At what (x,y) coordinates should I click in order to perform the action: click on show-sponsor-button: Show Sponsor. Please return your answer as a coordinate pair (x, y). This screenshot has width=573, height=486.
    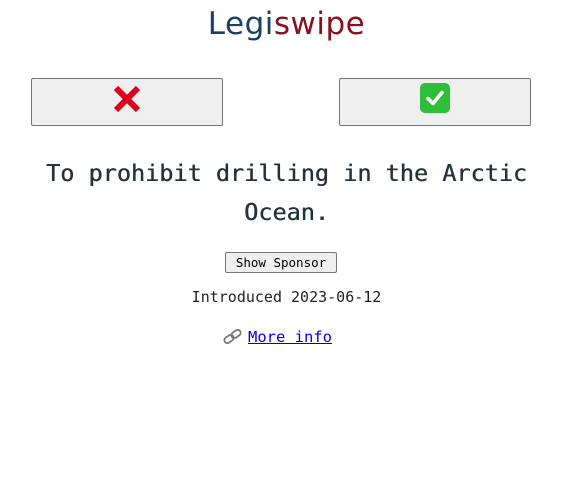
    Looking at the image, I should click on (281, 262).